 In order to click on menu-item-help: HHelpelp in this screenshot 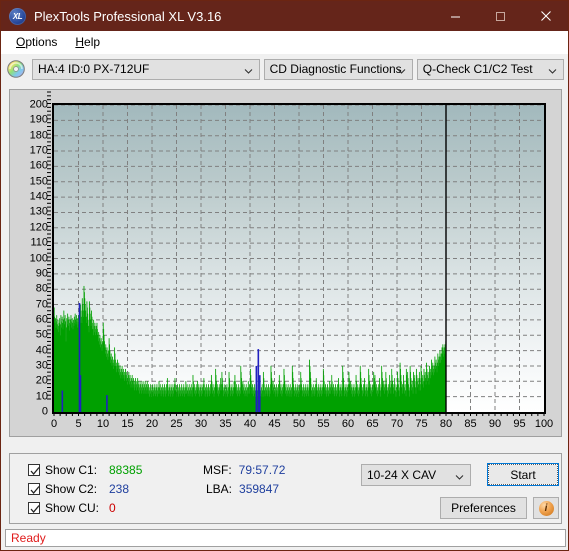, I will do `click(87, 42)`.